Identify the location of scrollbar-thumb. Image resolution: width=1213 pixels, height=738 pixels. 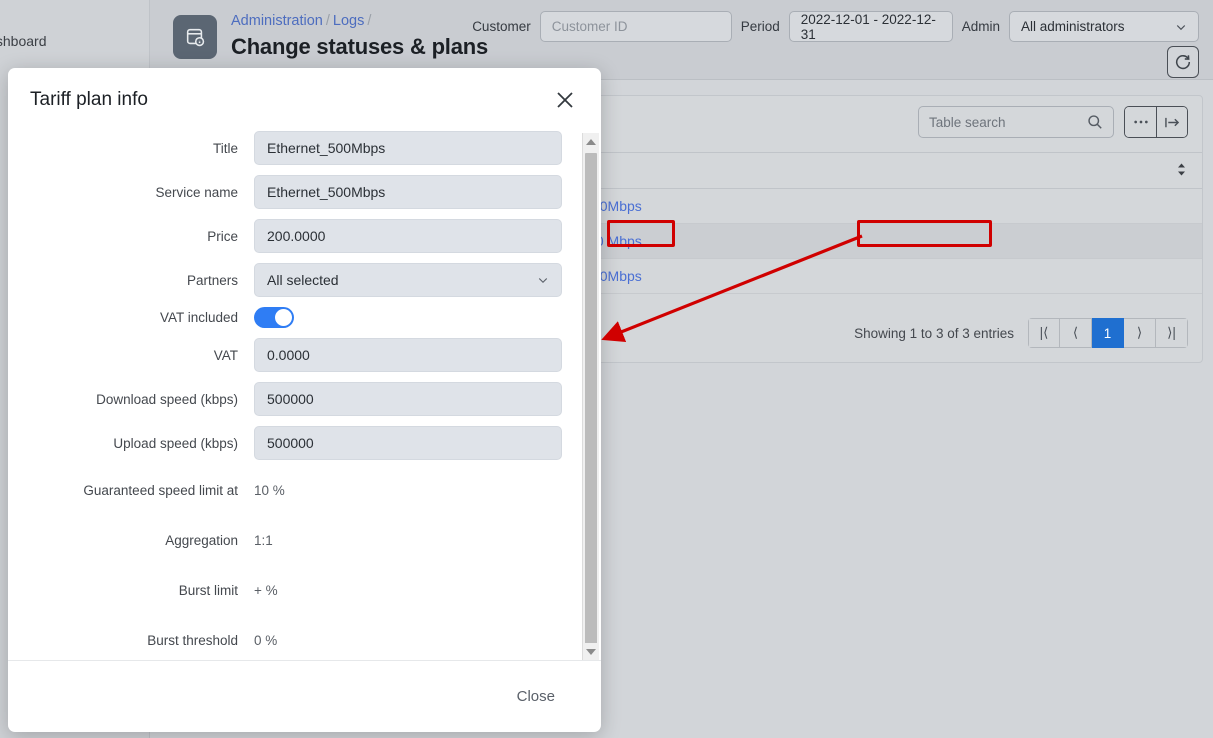
(591, 400).